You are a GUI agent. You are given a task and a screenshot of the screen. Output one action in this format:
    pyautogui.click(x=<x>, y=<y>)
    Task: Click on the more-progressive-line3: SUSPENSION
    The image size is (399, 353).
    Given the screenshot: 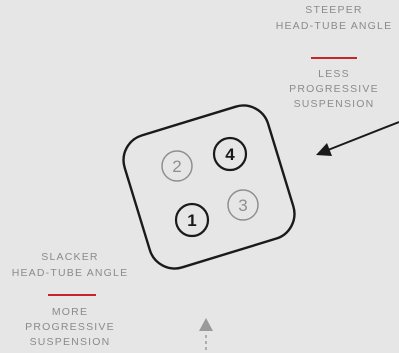 What is the action you would take?
    pyautogui.click(x=70, y=342)
    